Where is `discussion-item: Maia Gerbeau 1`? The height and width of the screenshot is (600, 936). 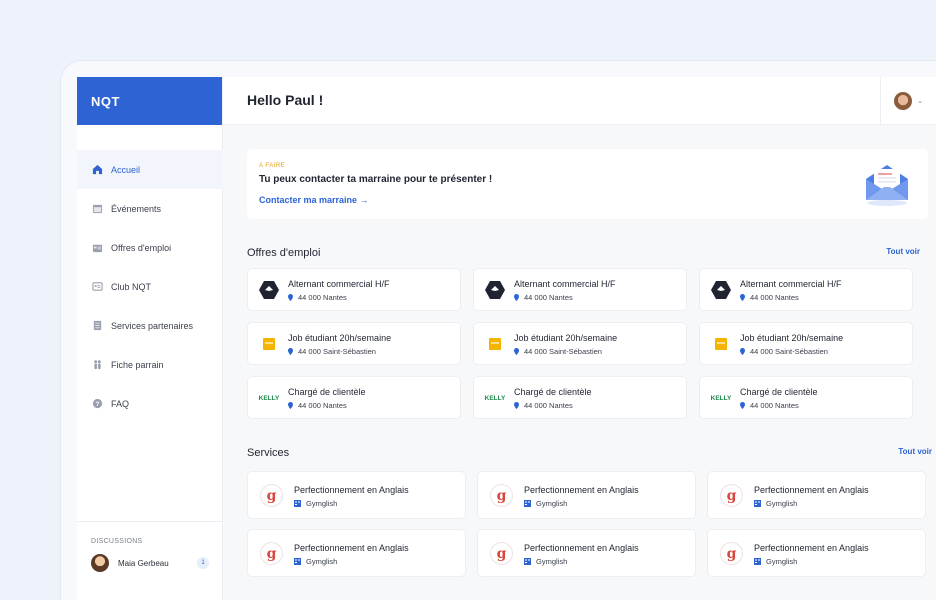 discussion-item: Maia Gerbeau 1 is located at coordinates (150, 563).